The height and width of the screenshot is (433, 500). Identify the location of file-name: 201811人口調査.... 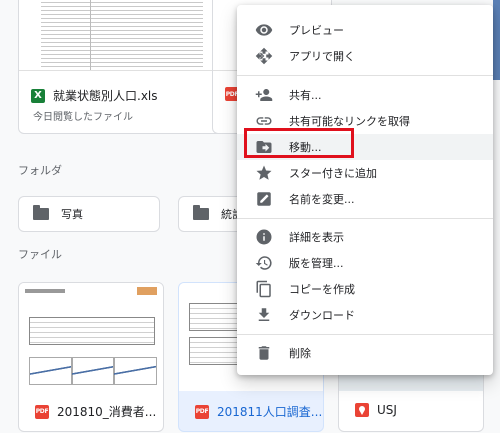
(270, 412).